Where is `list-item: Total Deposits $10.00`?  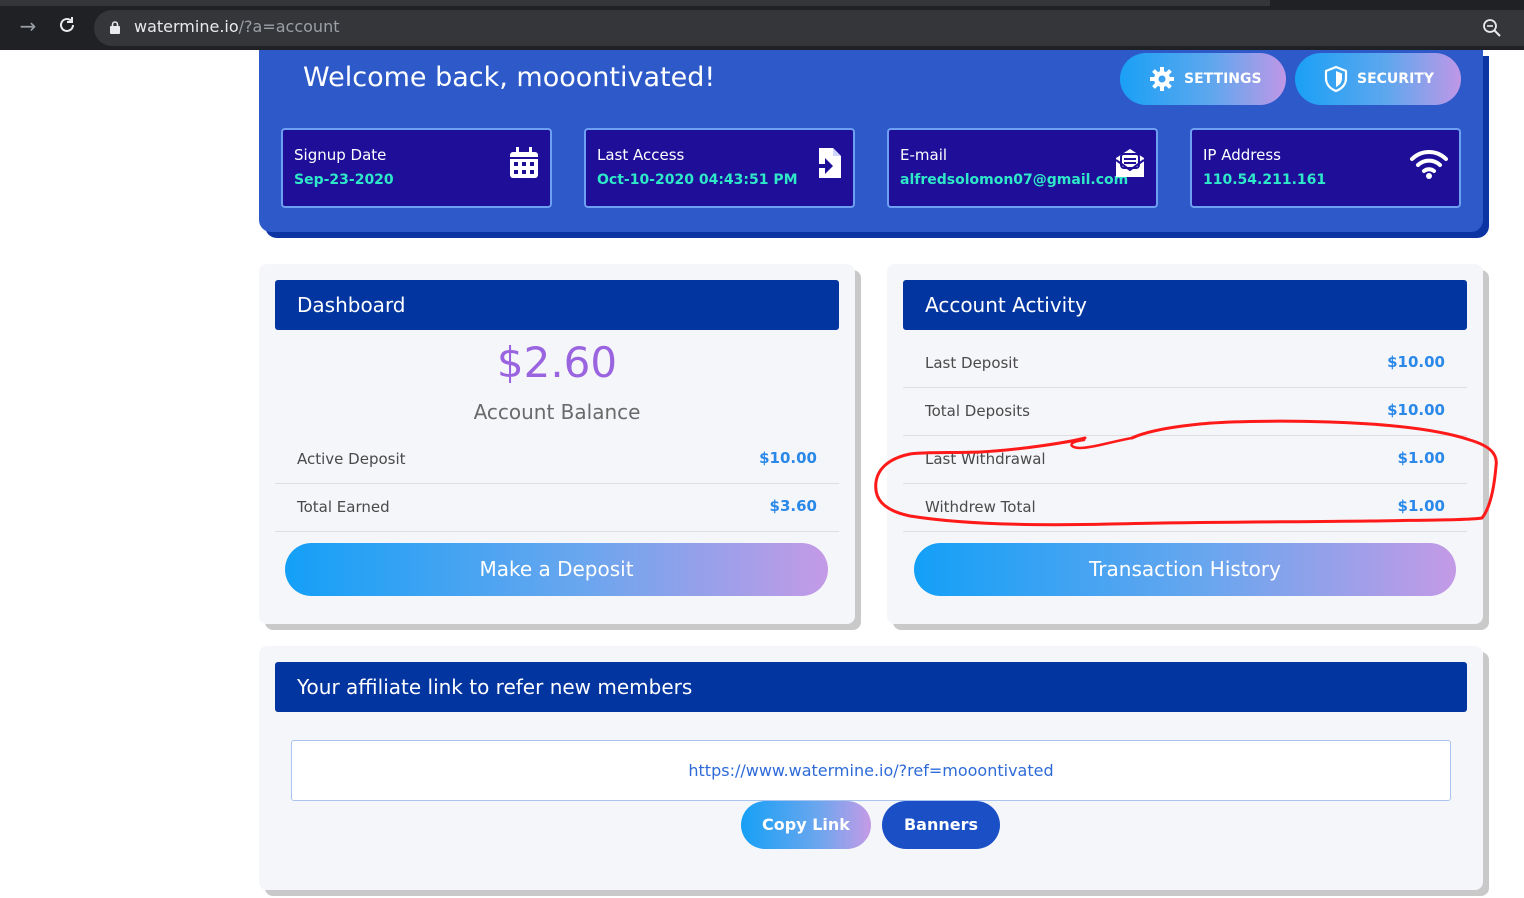 list-item: Total Deposits $10.00 is located at coordinates (1185, 412).